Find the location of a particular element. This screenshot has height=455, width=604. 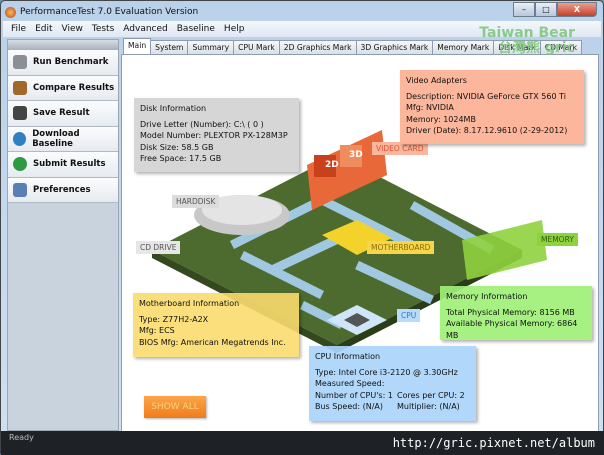

video-description: Description: NVIDIA GeForce GTX 560 Ti is located at coordinates (486, 96).